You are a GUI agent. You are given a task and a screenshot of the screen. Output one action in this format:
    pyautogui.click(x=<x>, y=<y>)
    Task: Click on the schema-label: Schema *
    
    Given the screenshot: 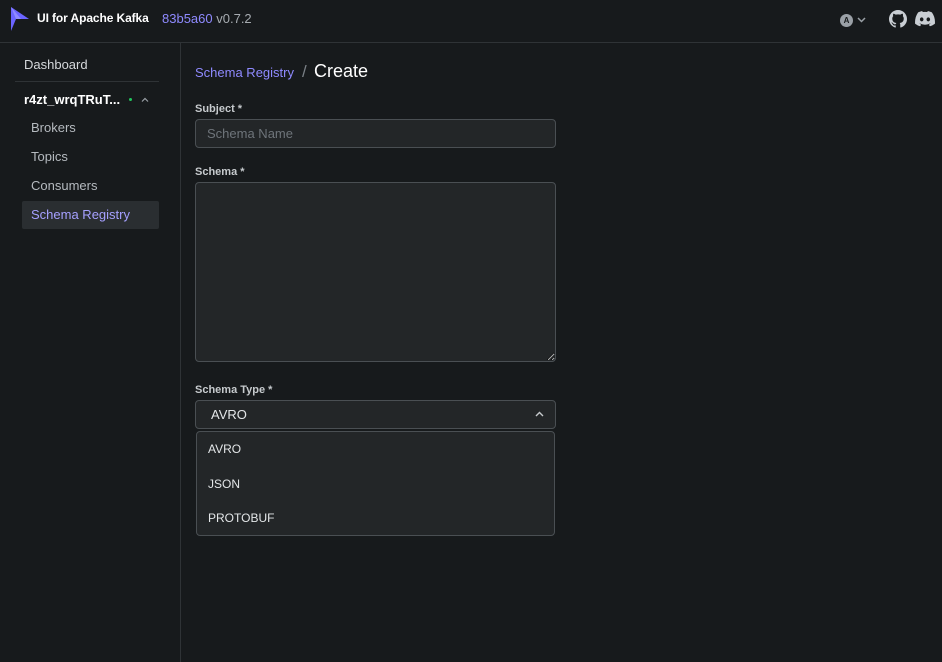 What is the action you would take?
    pyautogui.click(x=220, y=172)
    